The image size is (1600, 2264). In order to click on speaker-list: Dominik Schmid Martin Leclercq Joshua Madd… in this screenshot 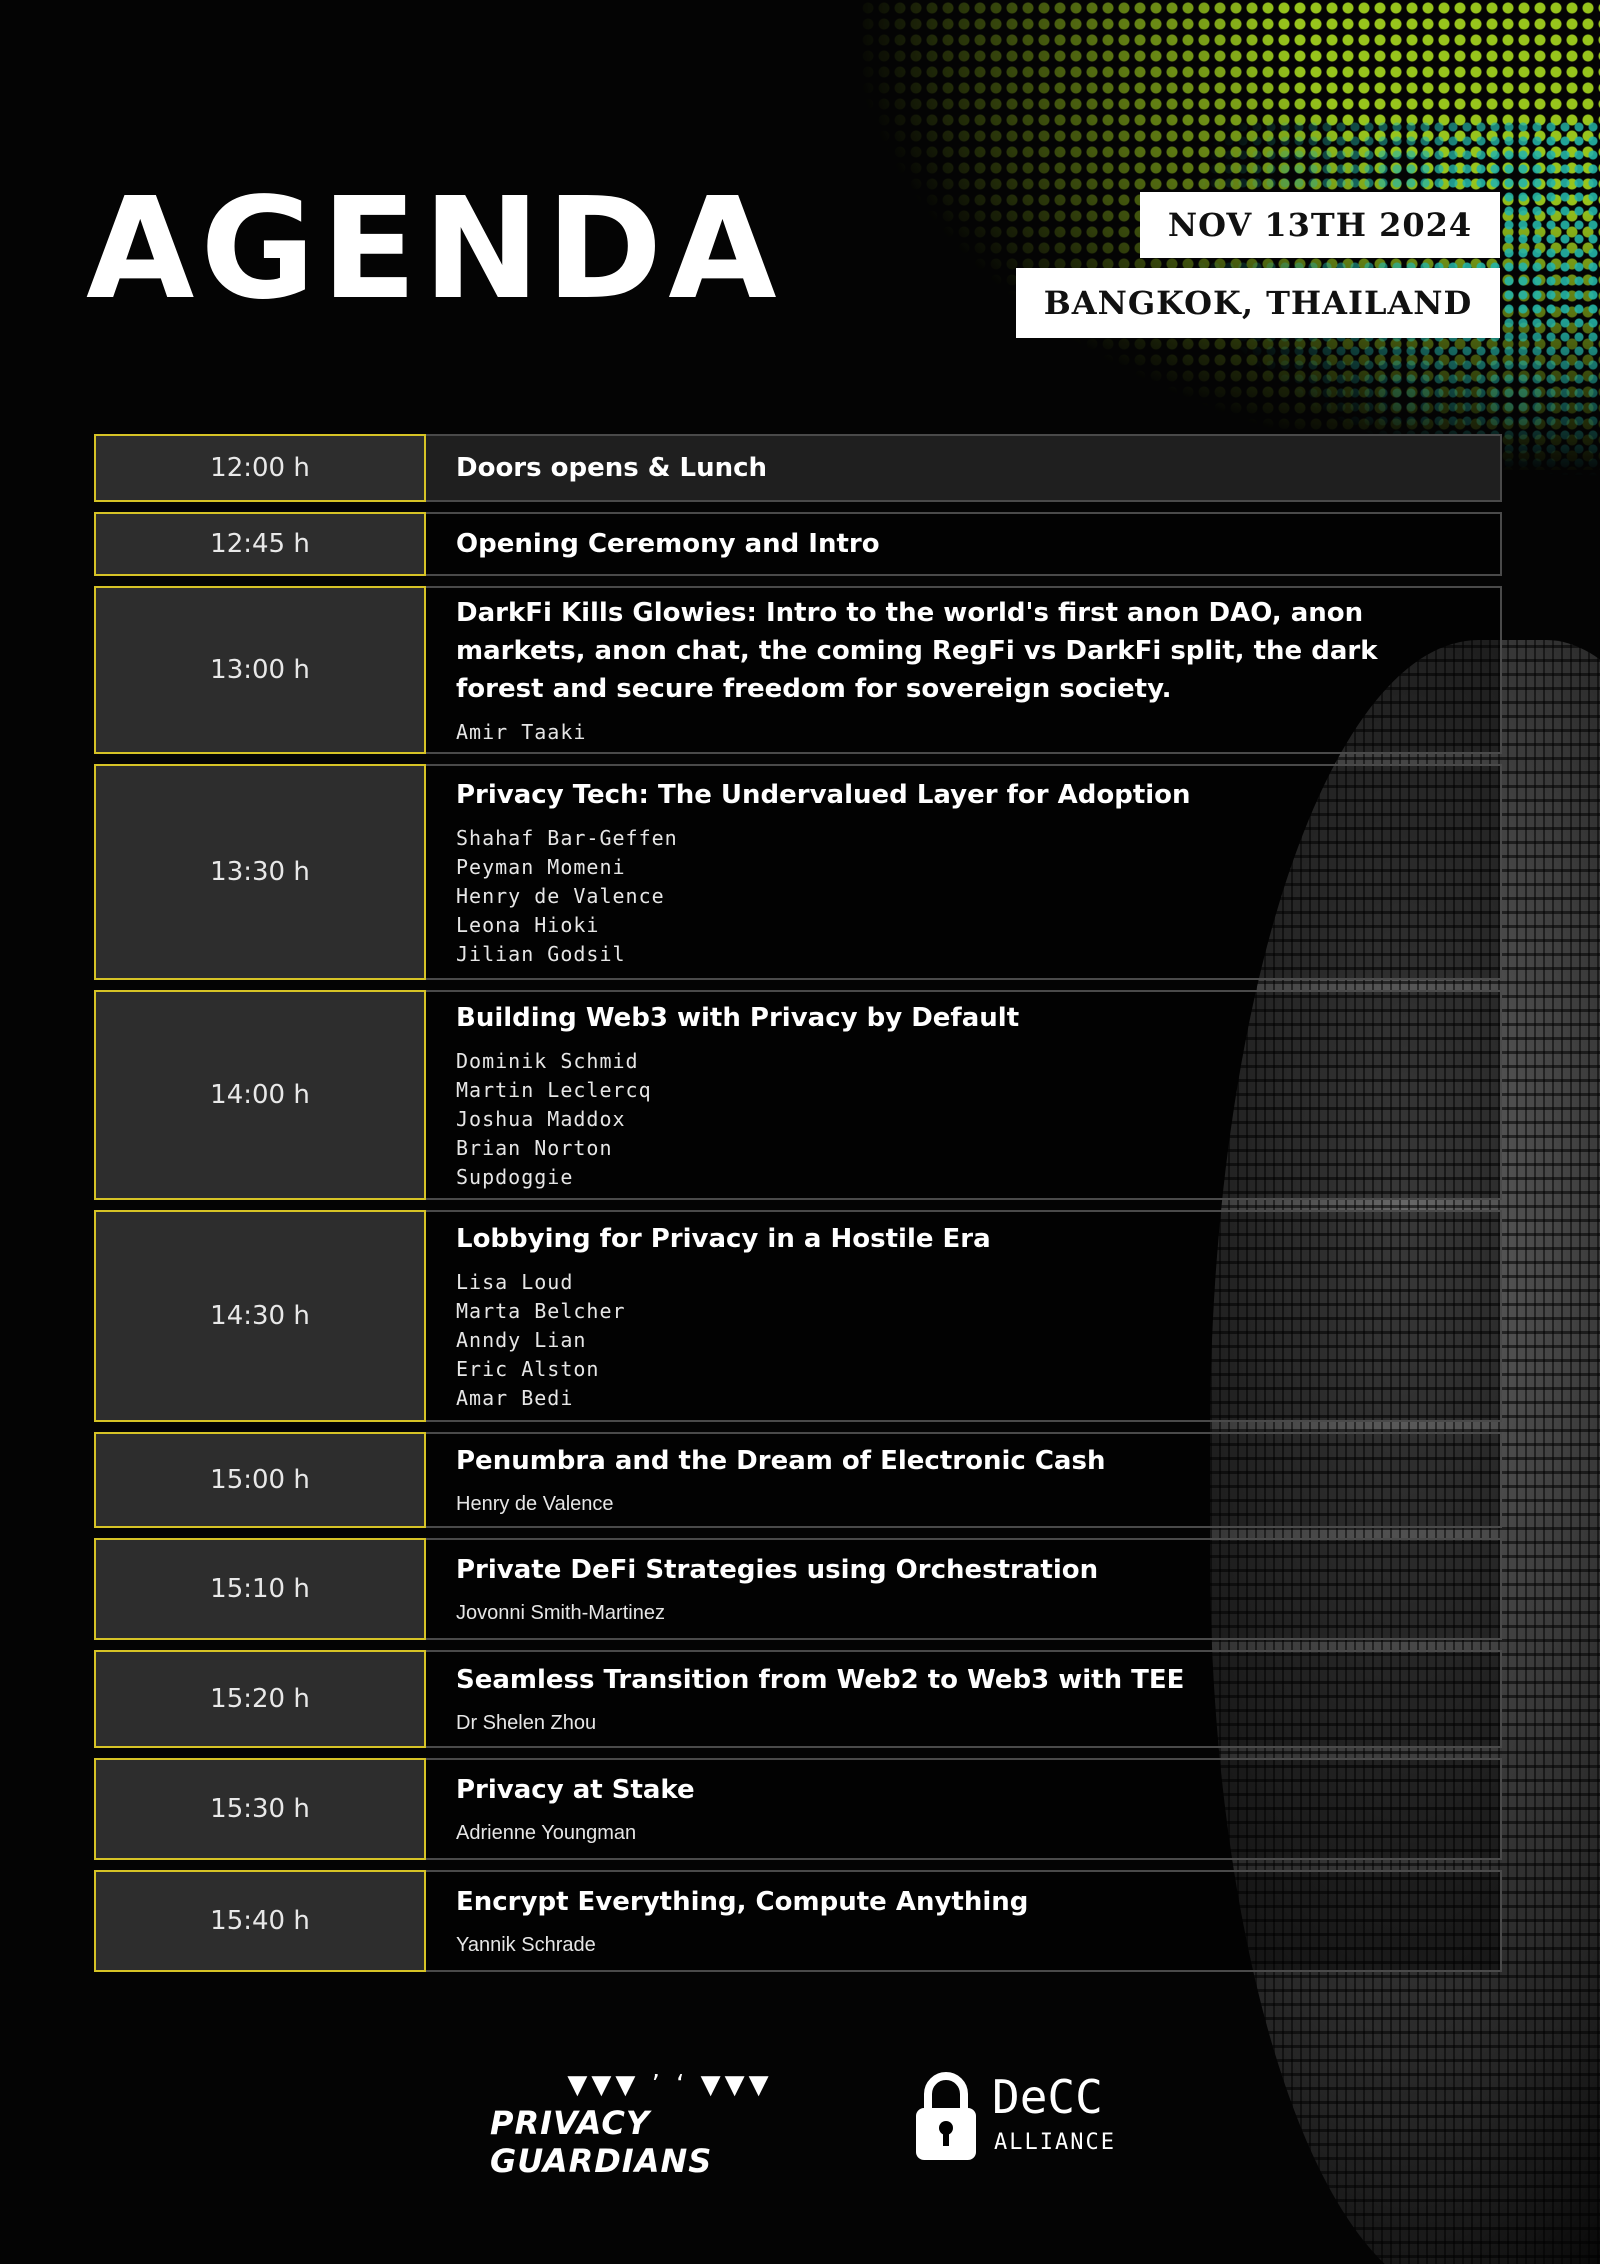, I will do `click(963, 1119)`.